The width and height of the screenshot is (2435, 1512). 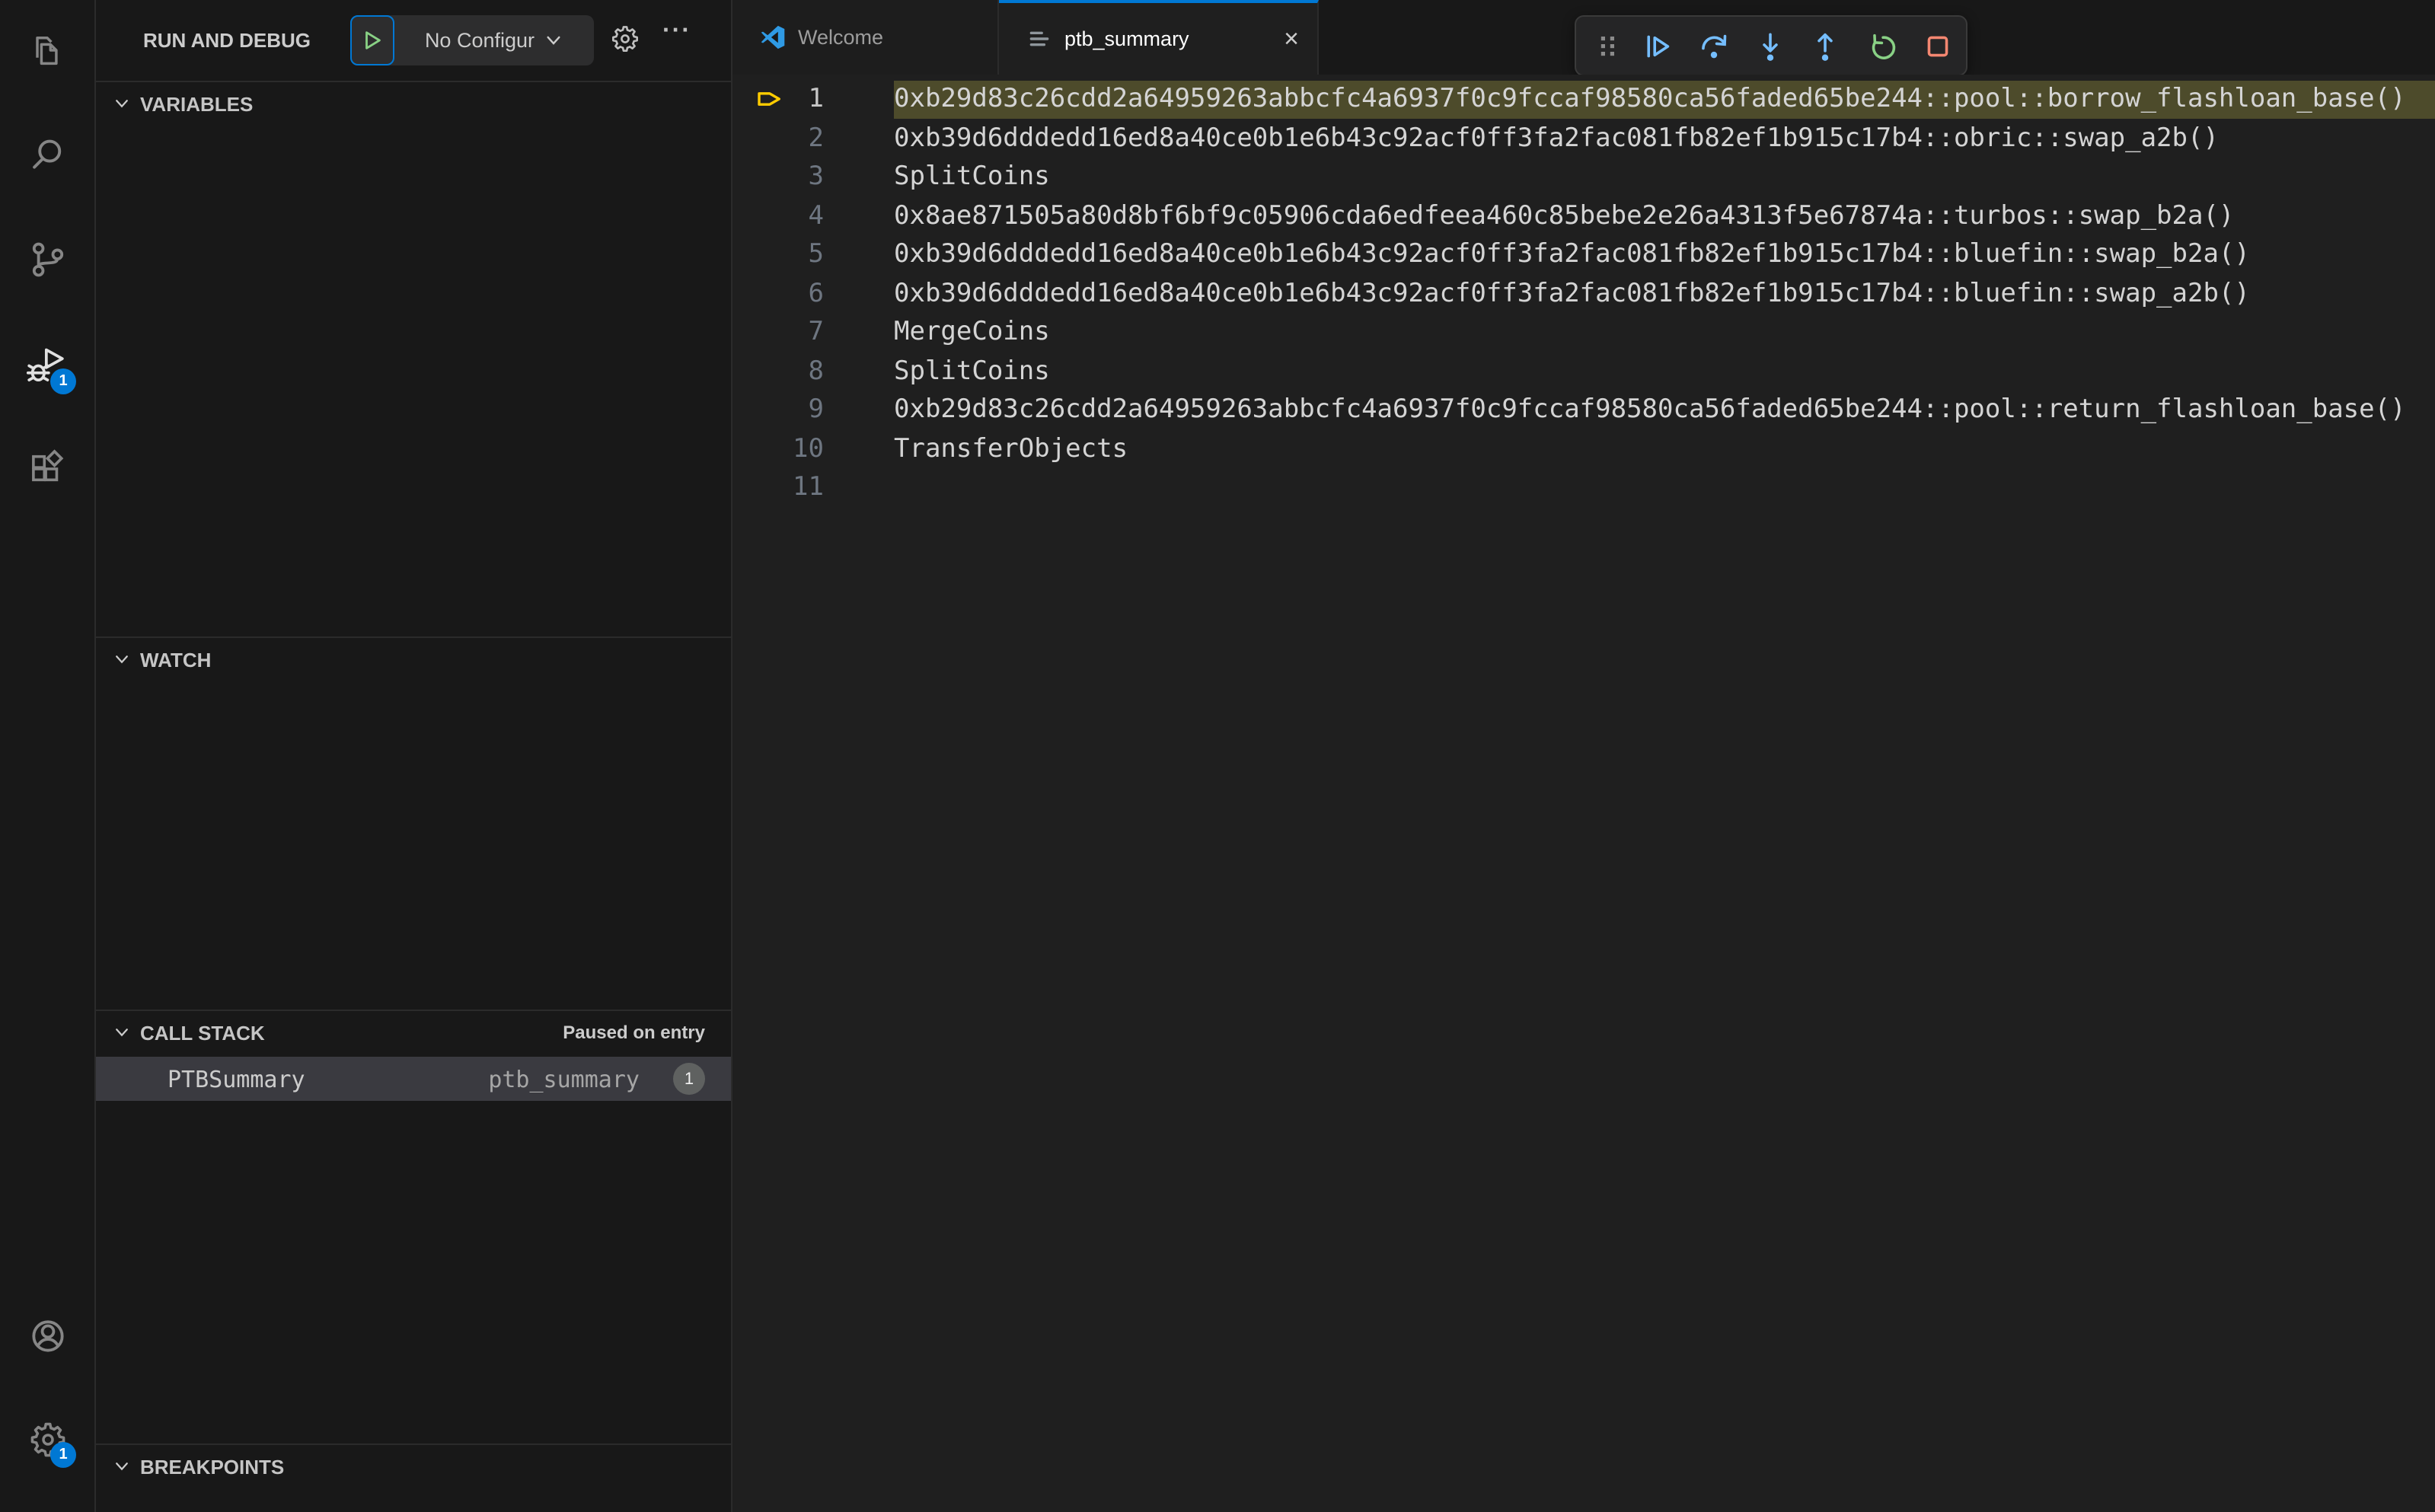 What do you see at coordinates (47, 258) in the screenshot?
I see `source-control-button` at bounding box center [47, 258].